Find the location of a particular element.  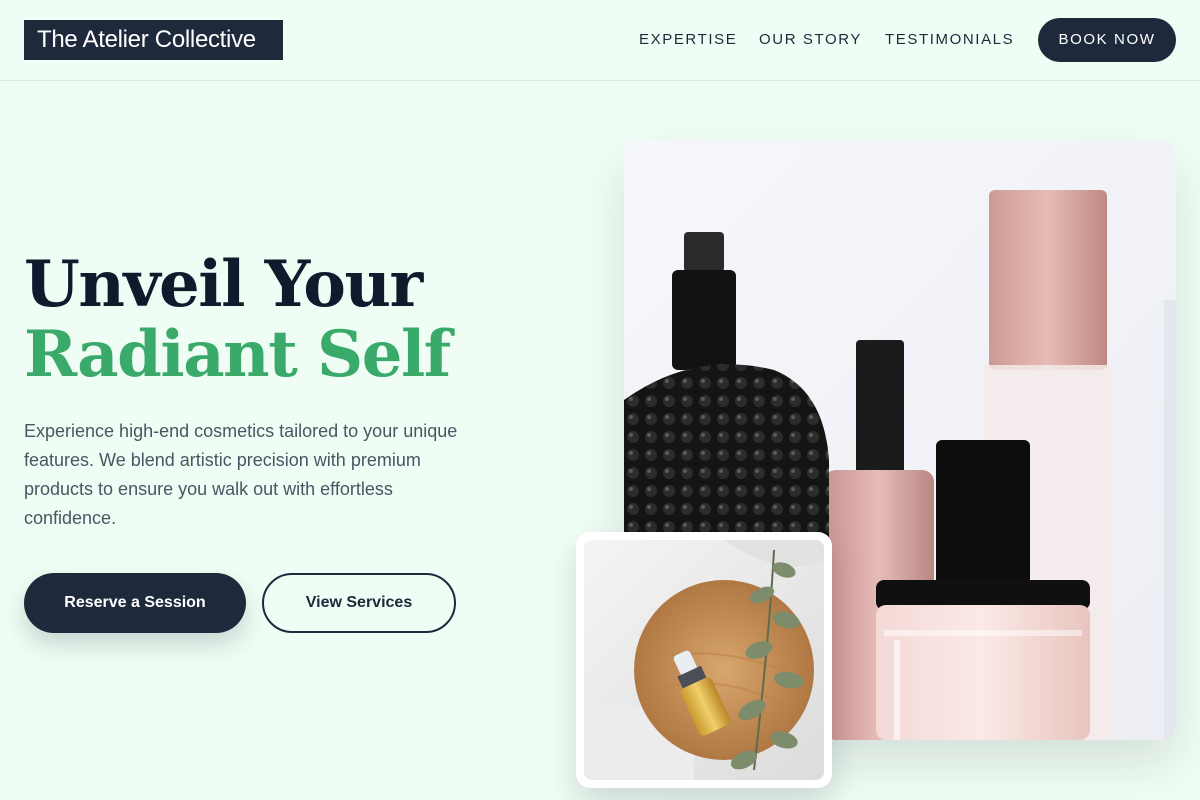

view-services-button: View Services is located at coordinates (359, 603).